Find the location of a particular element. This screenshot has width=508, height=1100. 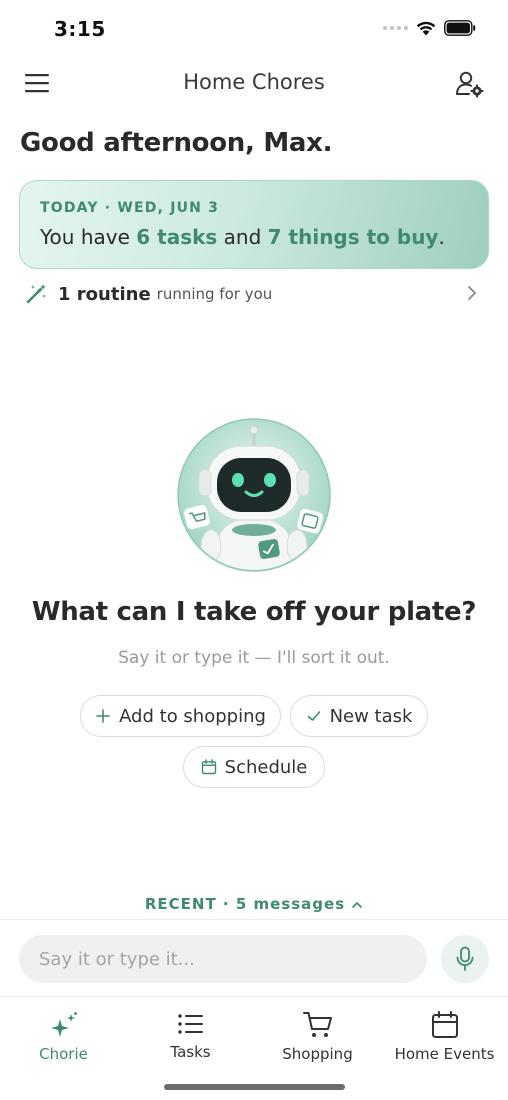

chevron-right-icon is located at coordinates (472, 293).